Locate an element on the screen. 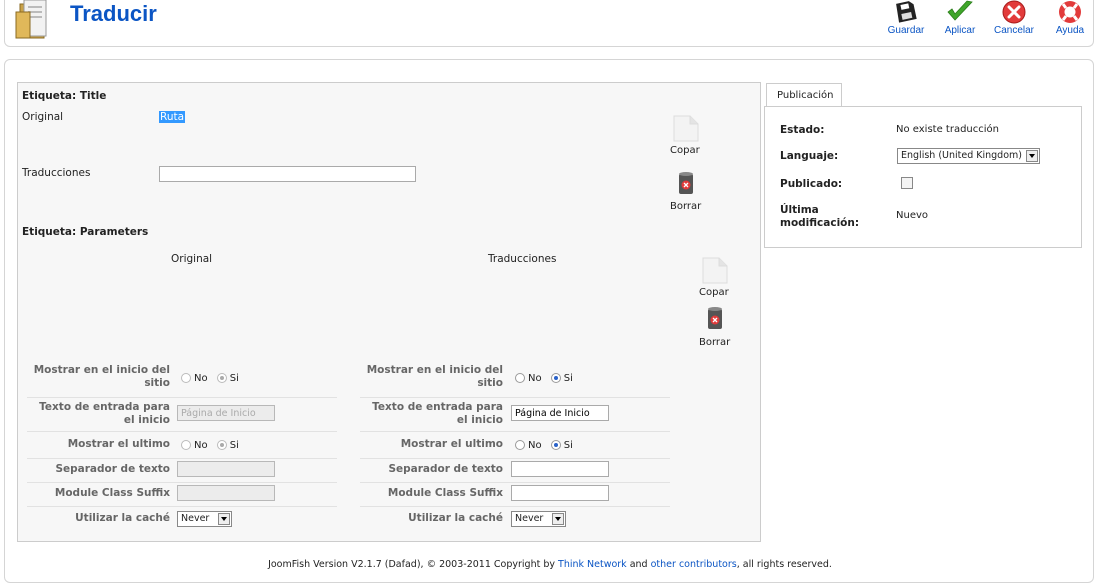  show-home-original-radios: No Si is located at coordinates (213, 378).